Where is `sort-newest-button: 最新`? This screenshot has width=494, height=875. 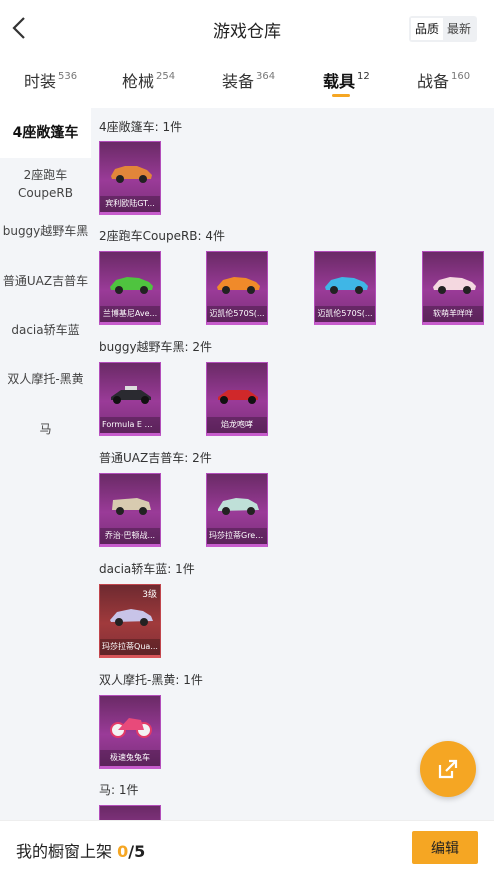
sort-newest-button: 最新 is located at coordinates (459, 29).